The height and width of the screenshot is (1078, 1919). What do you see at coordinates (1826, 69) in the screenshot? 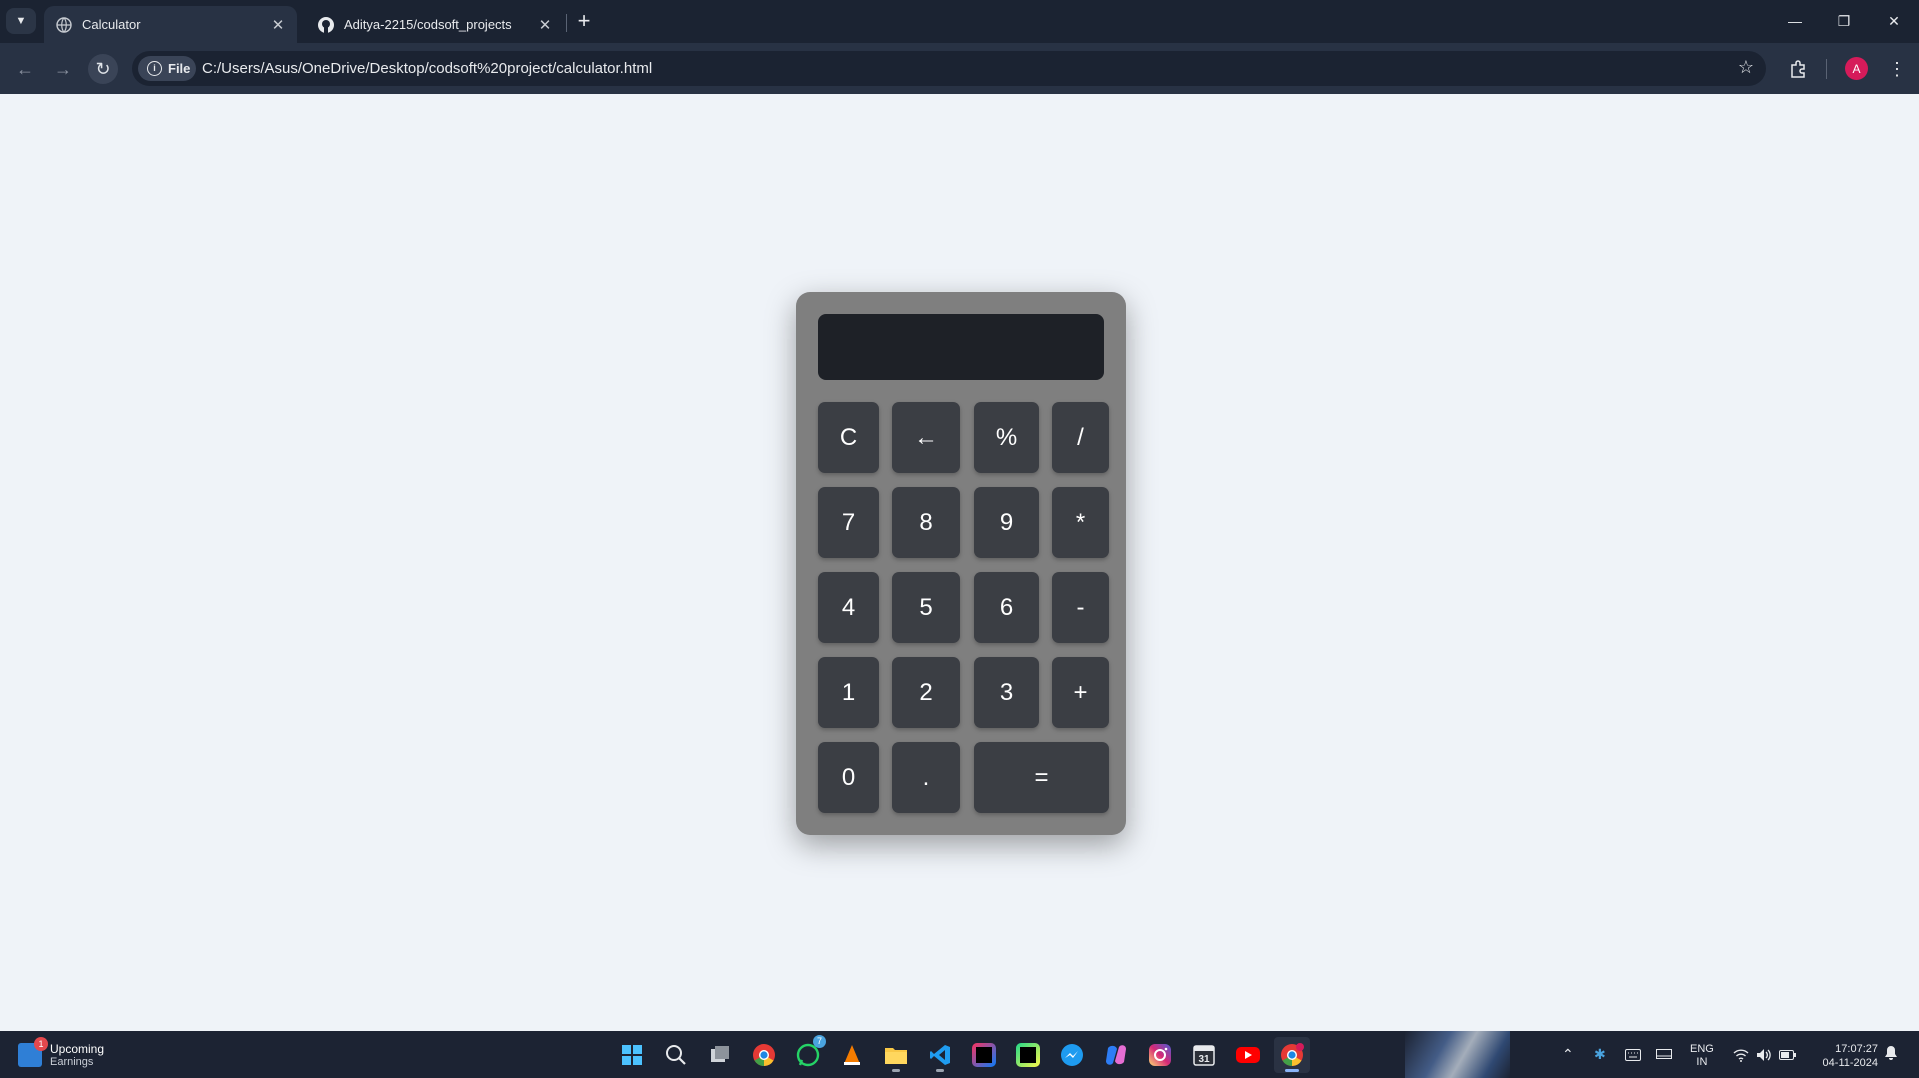
I see `toolbar-divider` at bounding box center [1826, 69].